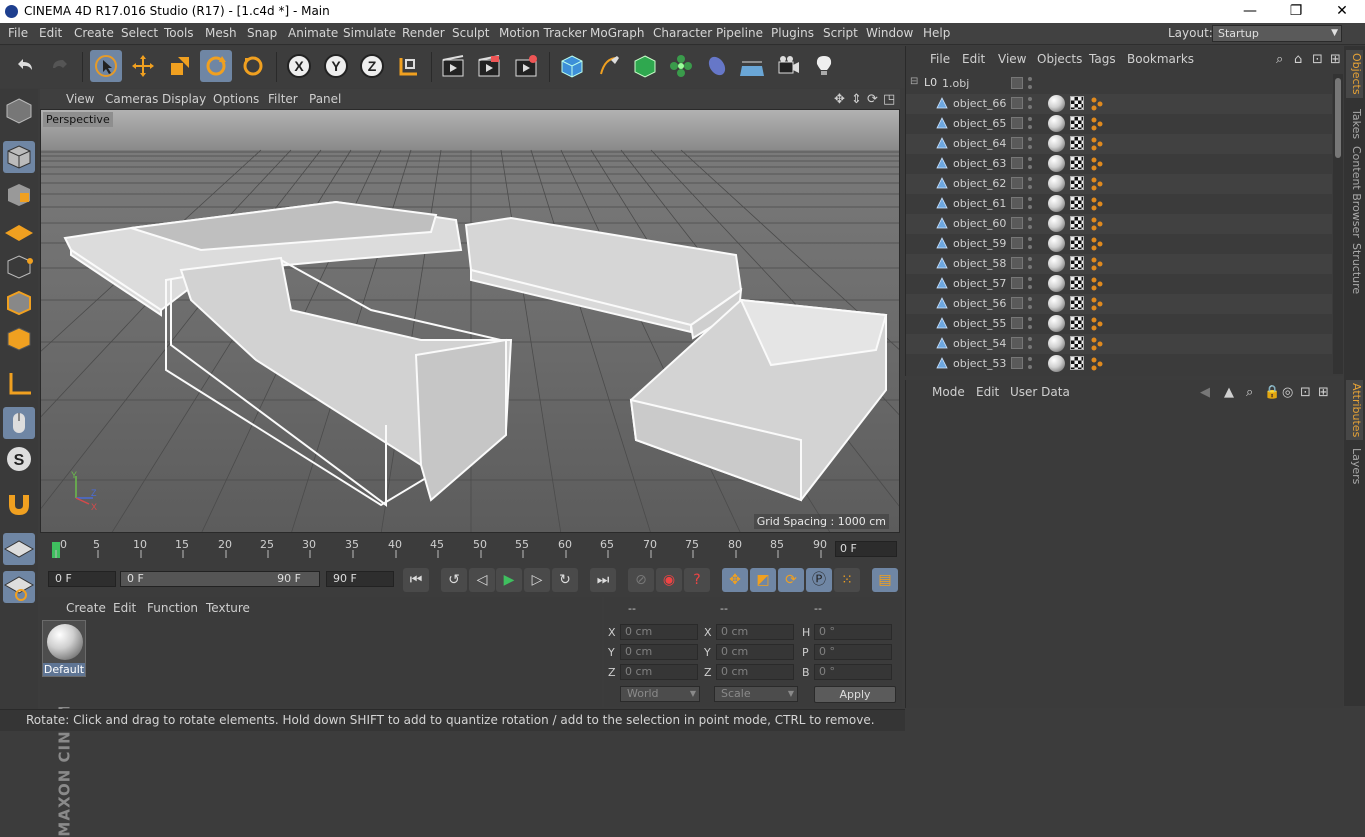 The height and width of the screenshot is (837, 1365). I want to click on objects-menu-bookmarks: Bookmarks, so click(1160, 59).